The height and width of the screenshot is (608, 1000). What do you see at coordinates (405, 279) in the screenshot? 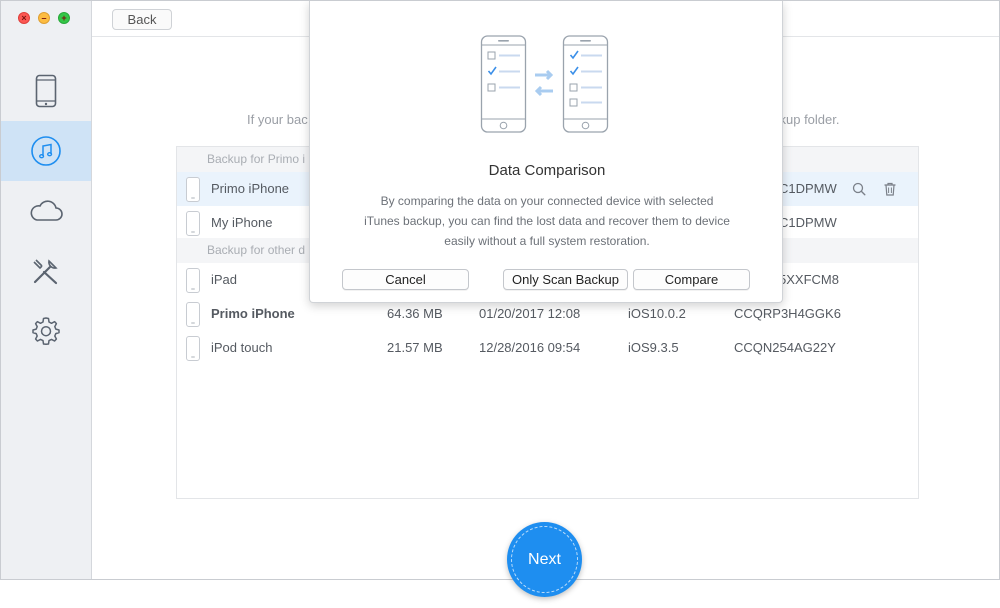
I see `cancel-button: Cancel` at bounding box center [405, 279].